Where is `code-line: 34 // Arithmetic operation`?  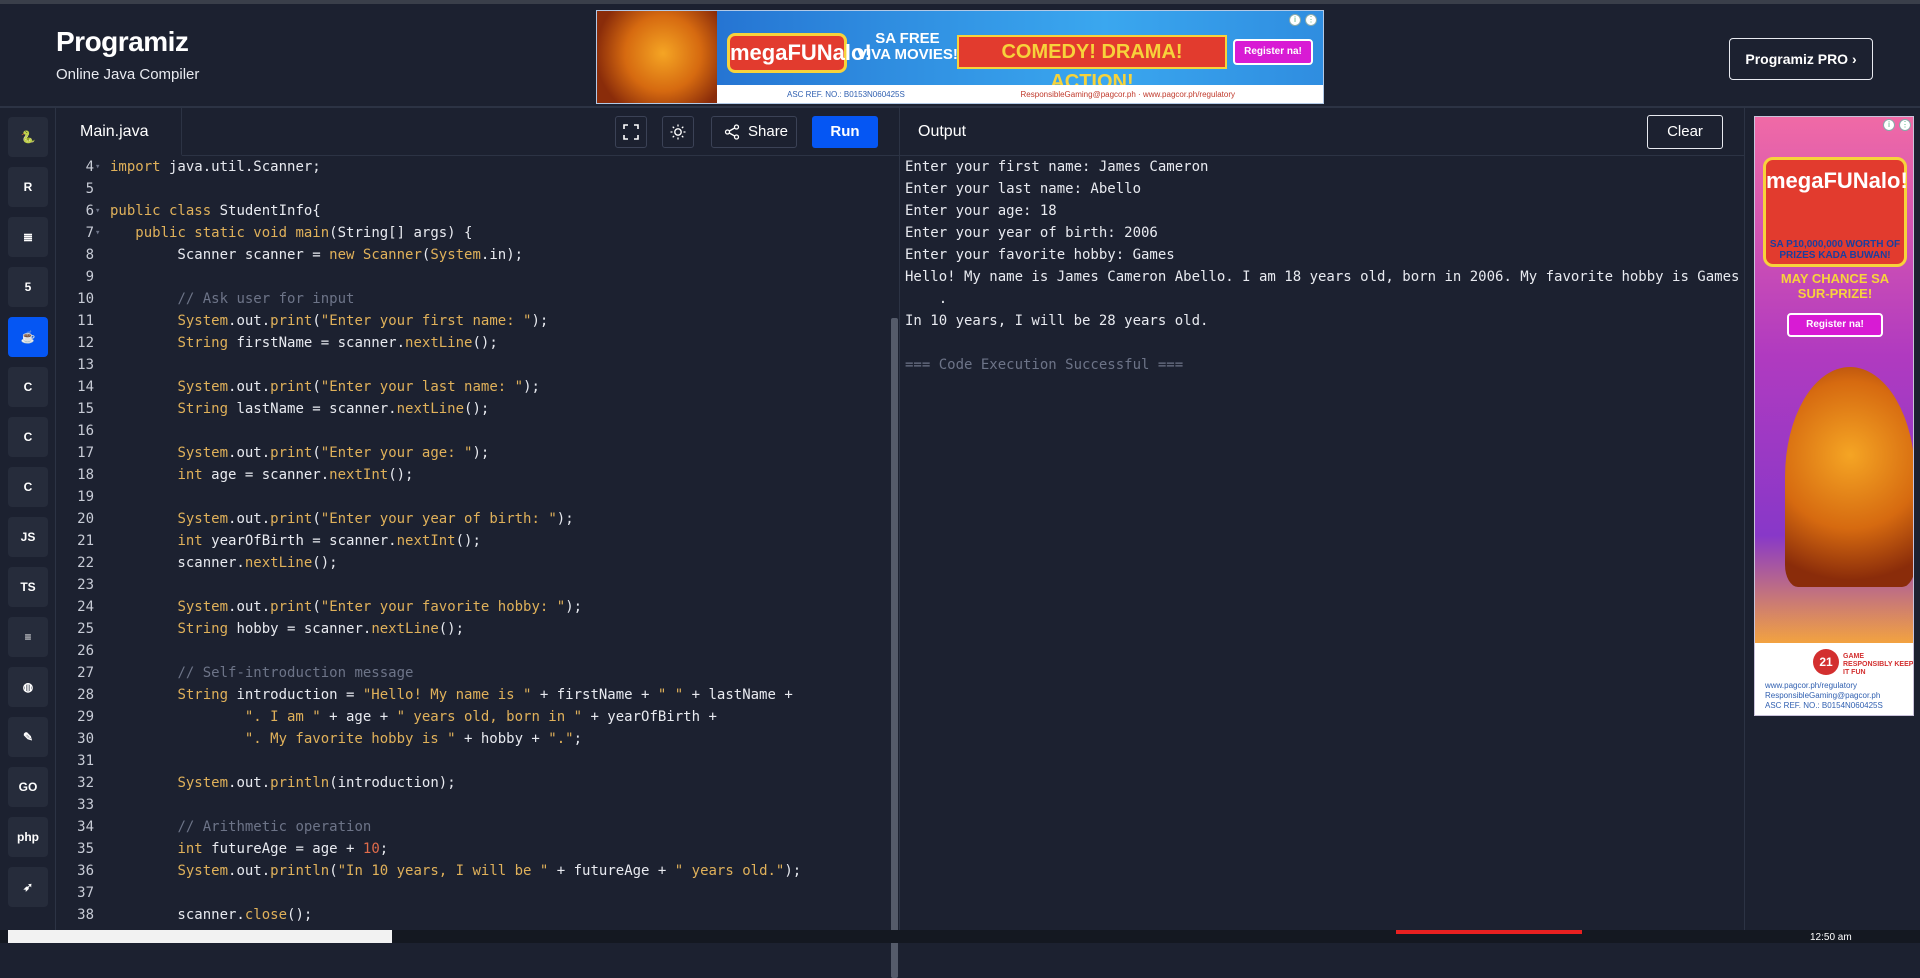 code-line: 34 // Arithmetic operation is located at coordinates (477, 827).